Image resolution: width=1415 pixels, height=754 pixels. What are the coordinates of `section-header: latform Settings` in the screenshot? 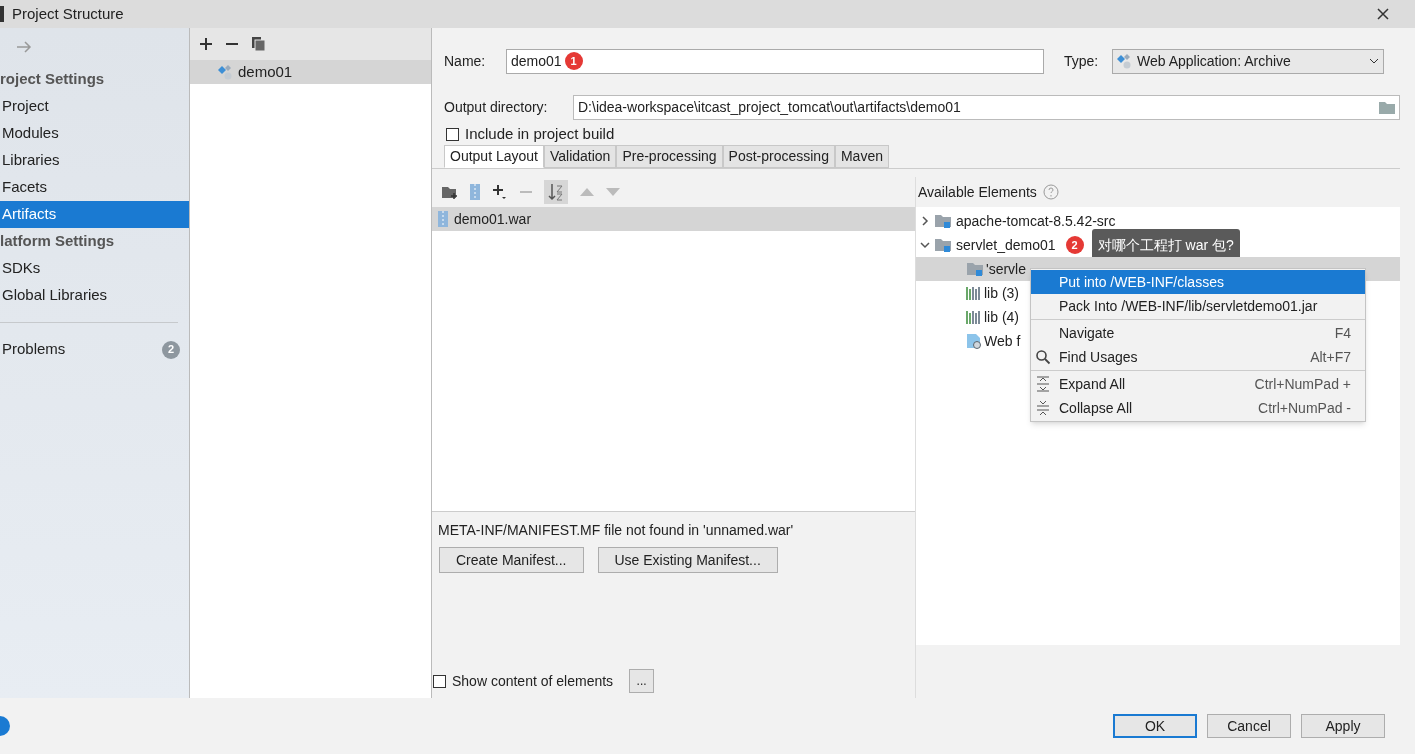 It's located at (58, 241).